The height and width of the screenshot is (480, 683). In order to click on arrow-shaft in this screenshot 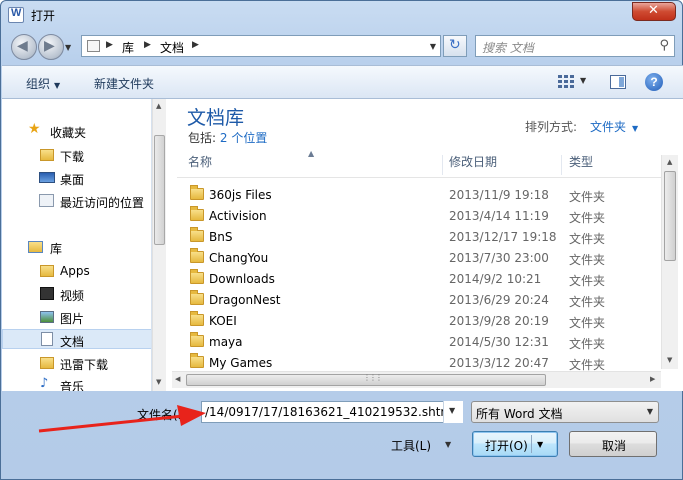, I will do `click(111, 423)`.